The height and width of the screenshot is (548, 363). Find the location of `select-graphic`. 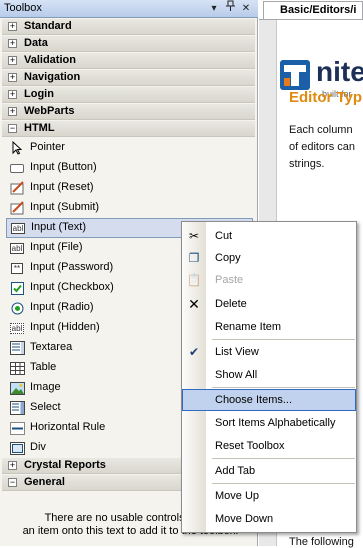

select-graphic is located at coordinates (17, 408).